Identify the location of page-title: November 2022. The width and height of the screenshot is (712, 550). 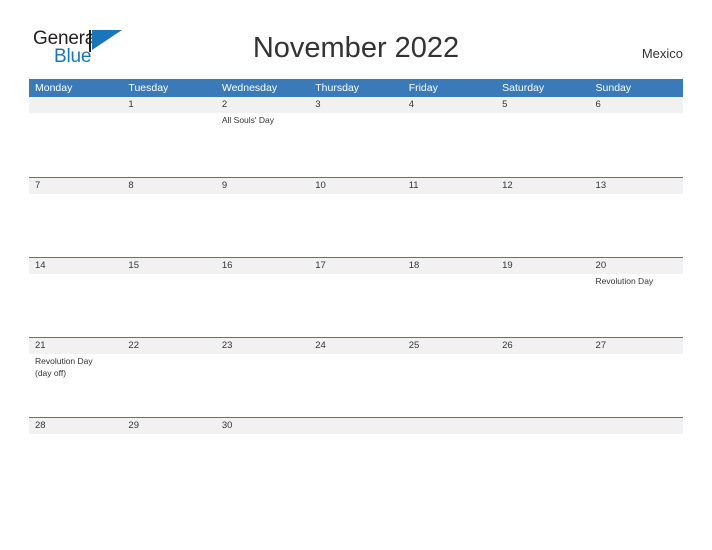
(356, 48).